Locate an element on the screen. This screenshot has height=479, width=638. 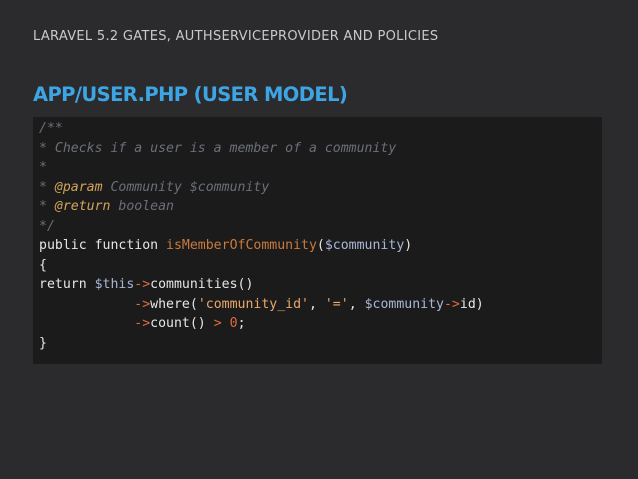
code-line-11: ->count() > 0; is located at coordinates (261, 324).